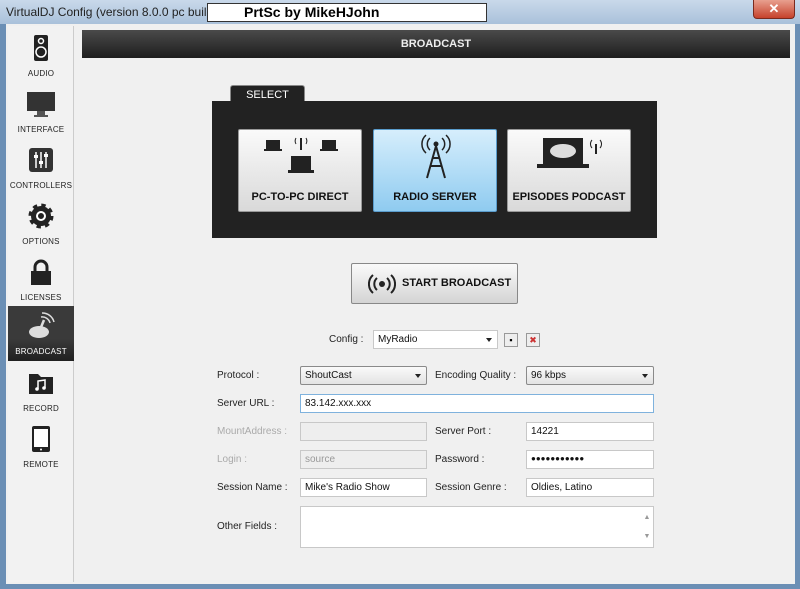 This screenshot has width=800, height=589. I want to click on login-input: source, so click(363, 459).